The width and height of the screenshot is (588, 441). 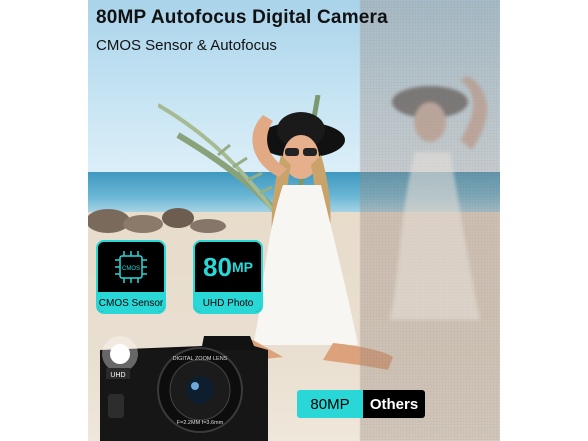 I want to click on feature-card-cmos: CMOS CMOS Sensor, so click(x=131, y=277).